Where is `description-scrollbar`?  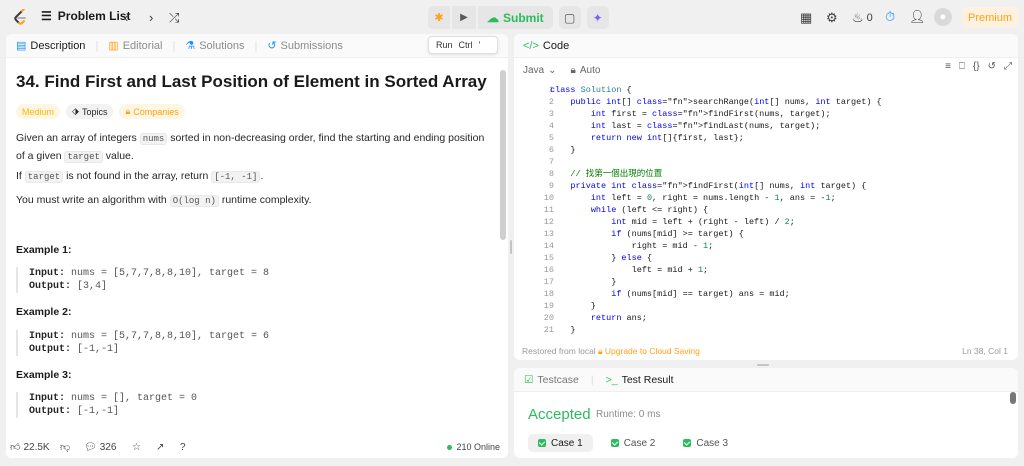 description-scrollbar is located at coordinates (503, 155).